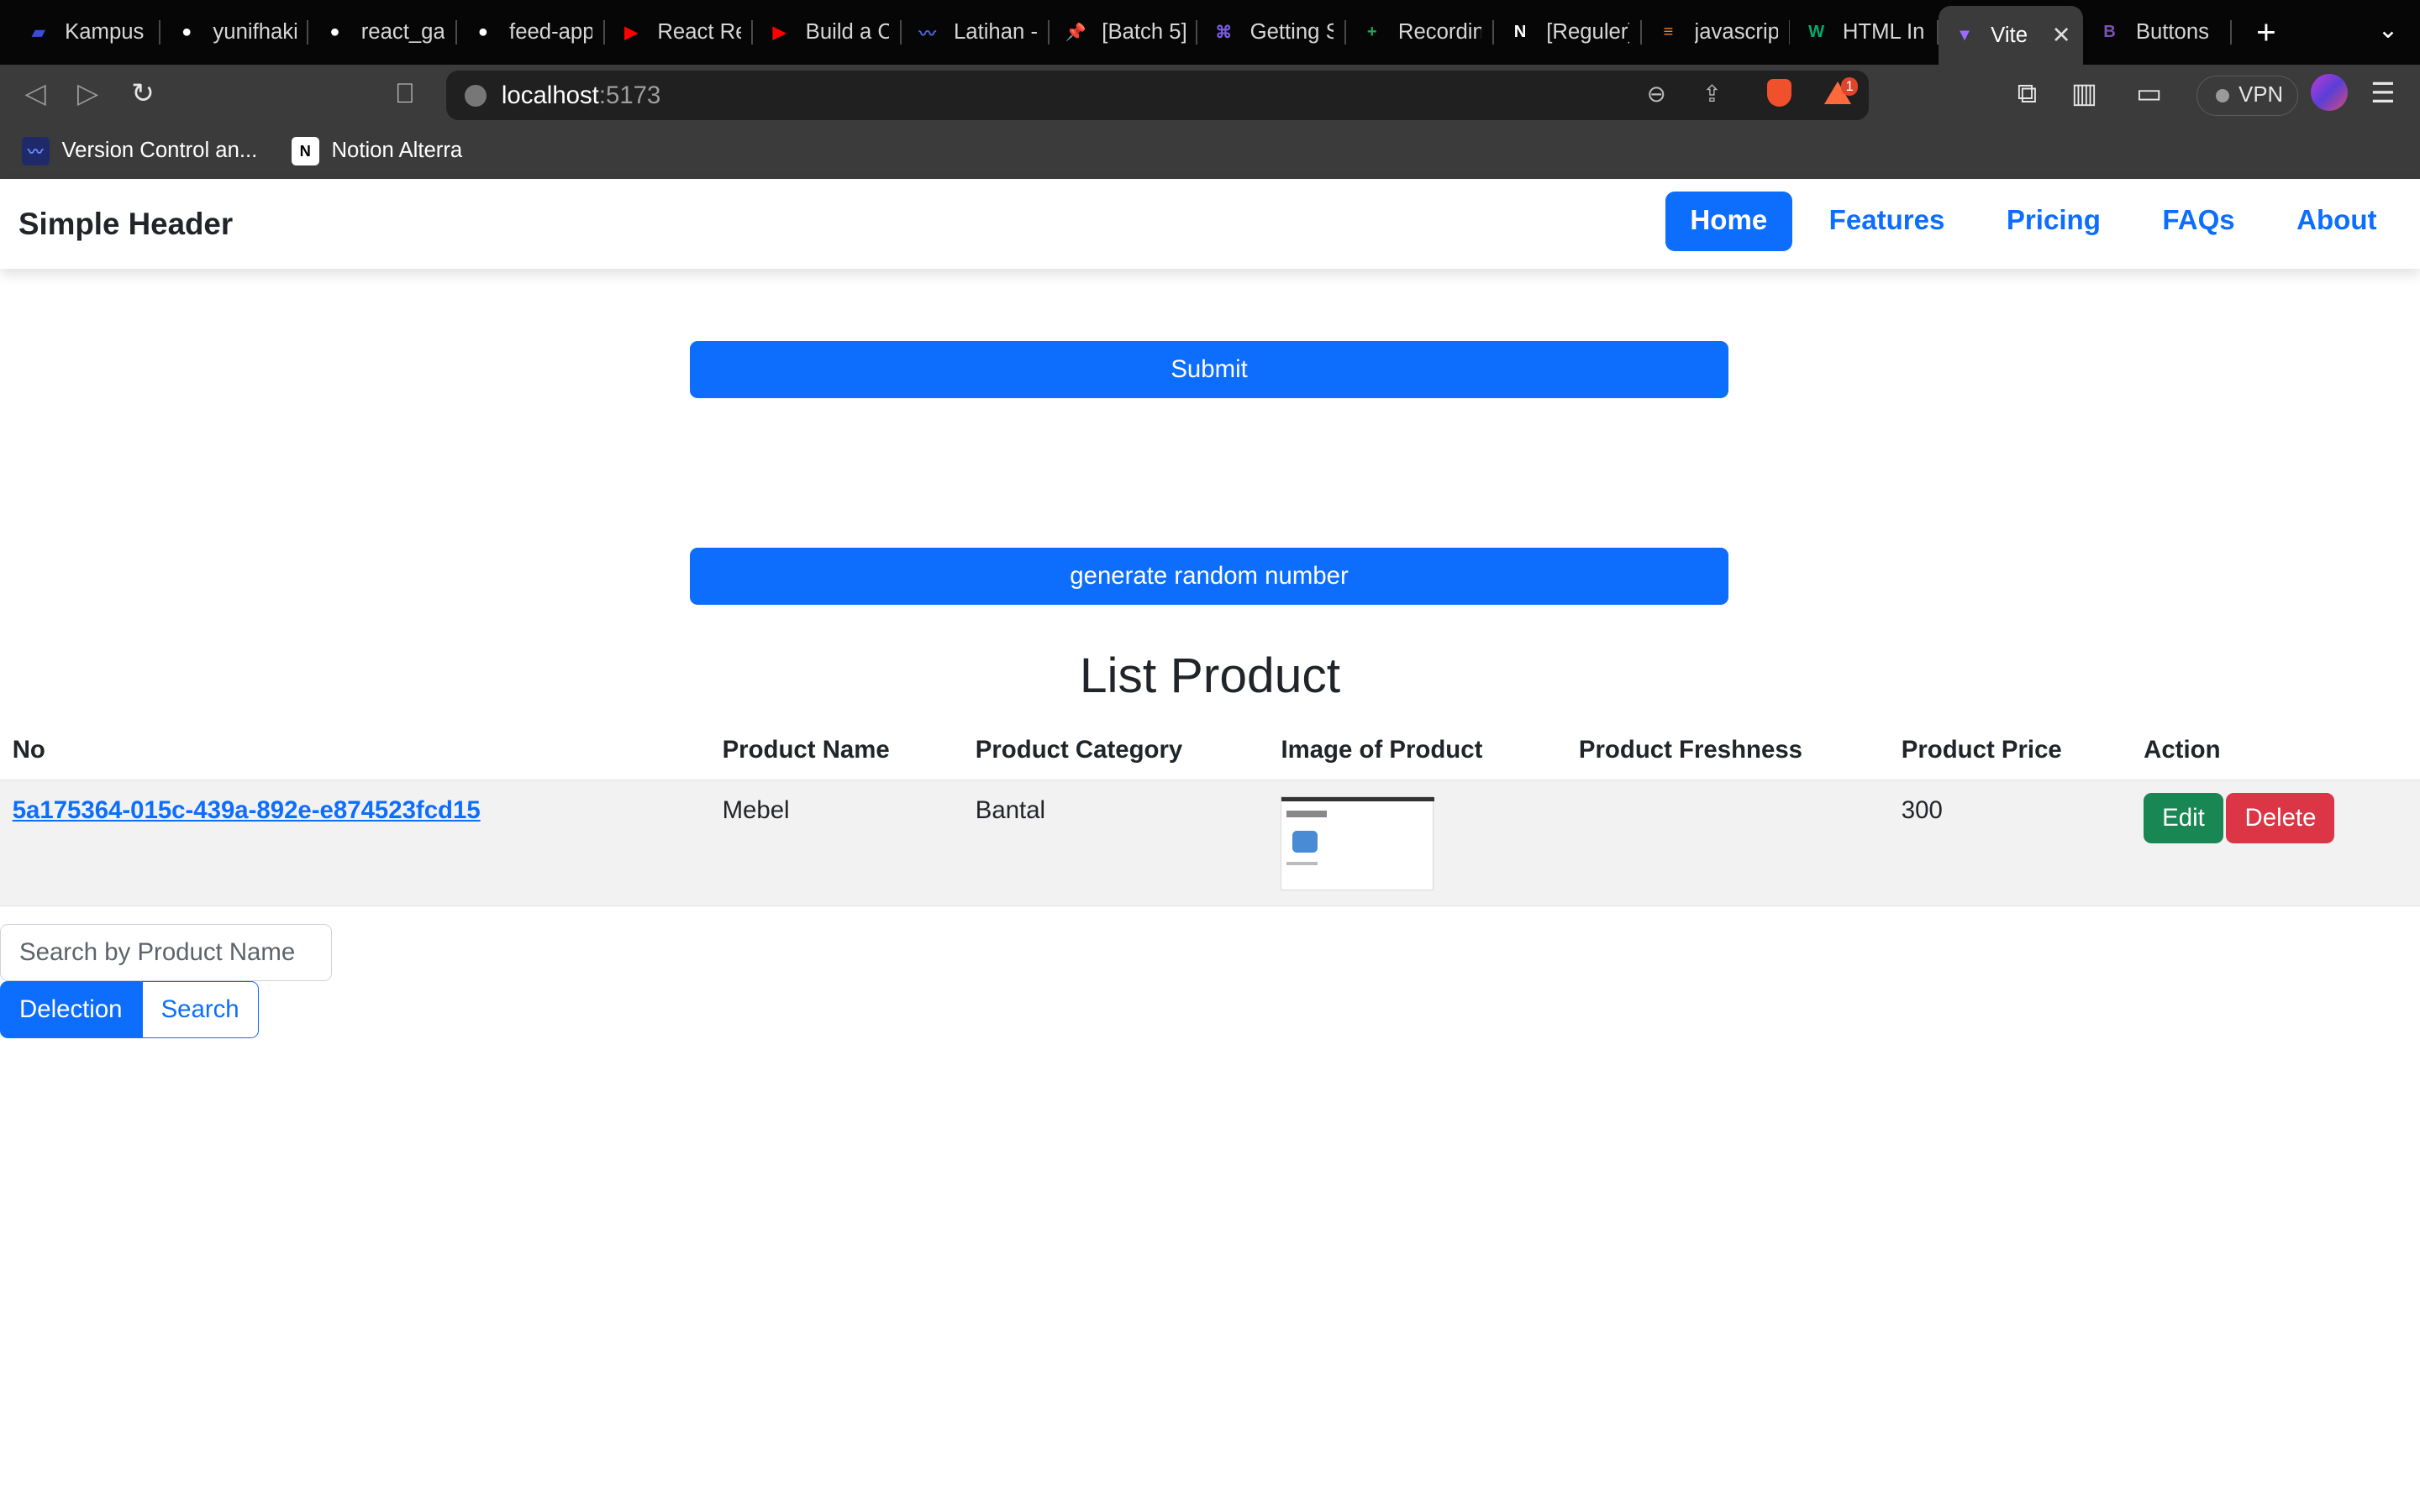 The width and height of the screenshot is (2420, 1512). I want to click on browser-tab: + Recording, so click(1420, 32).